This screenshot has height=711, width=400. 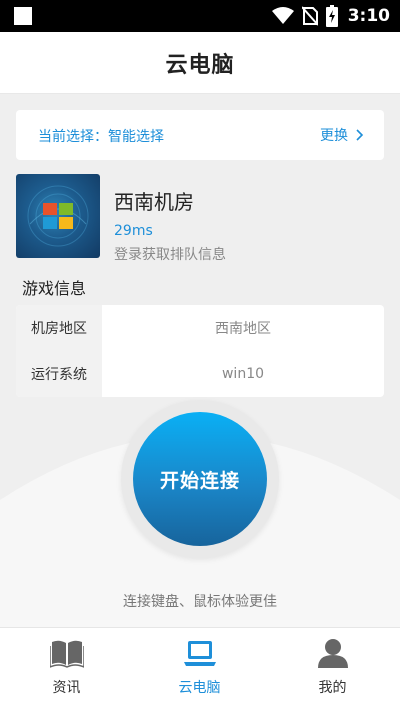 I want to click on info-key: 机房地区, so click(x=59, y=328).